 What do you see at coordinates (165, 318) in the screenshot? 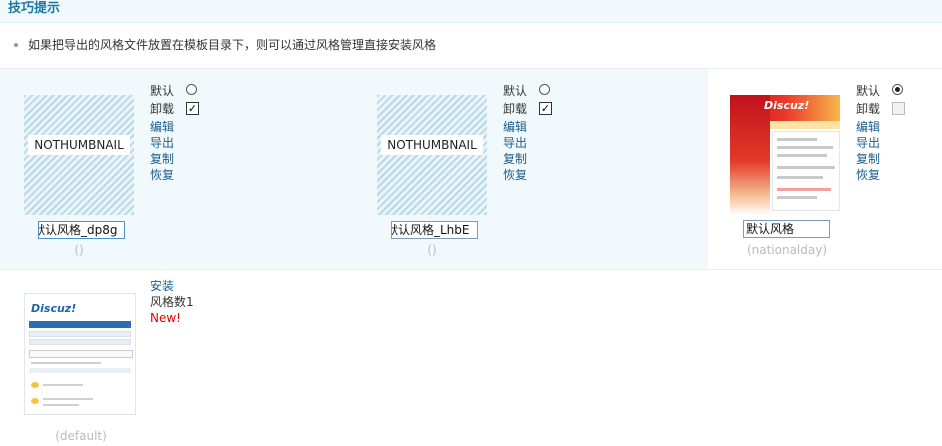
I see `new-badge: New!` at bounding box center [165, 318].